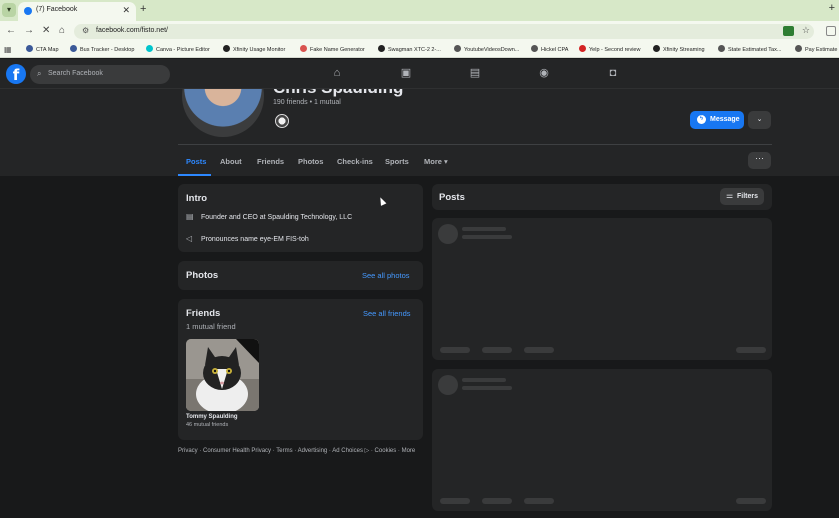  I want to click on search-icon: ⌕, so click(39, 73).